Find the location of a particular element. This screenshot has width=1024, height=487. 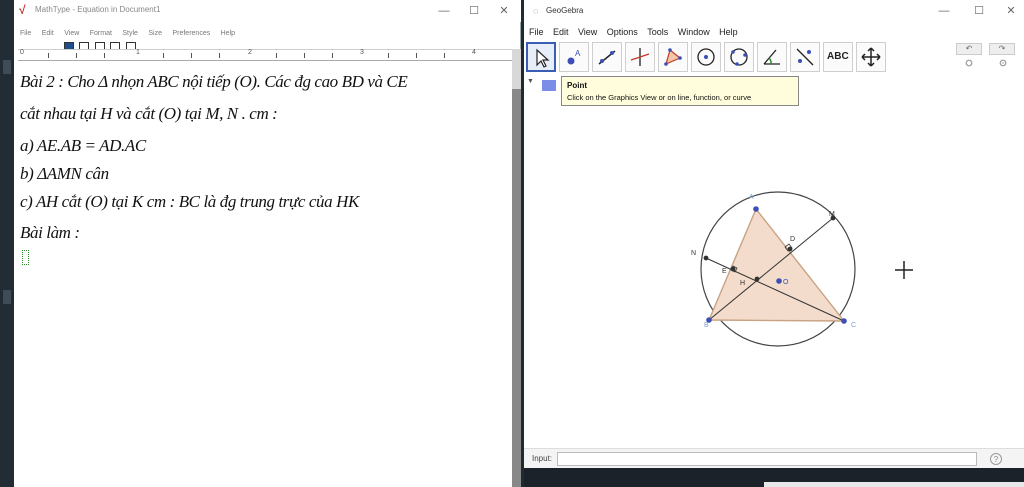

scrollbar-thumb is located at coordinates (516, 288).